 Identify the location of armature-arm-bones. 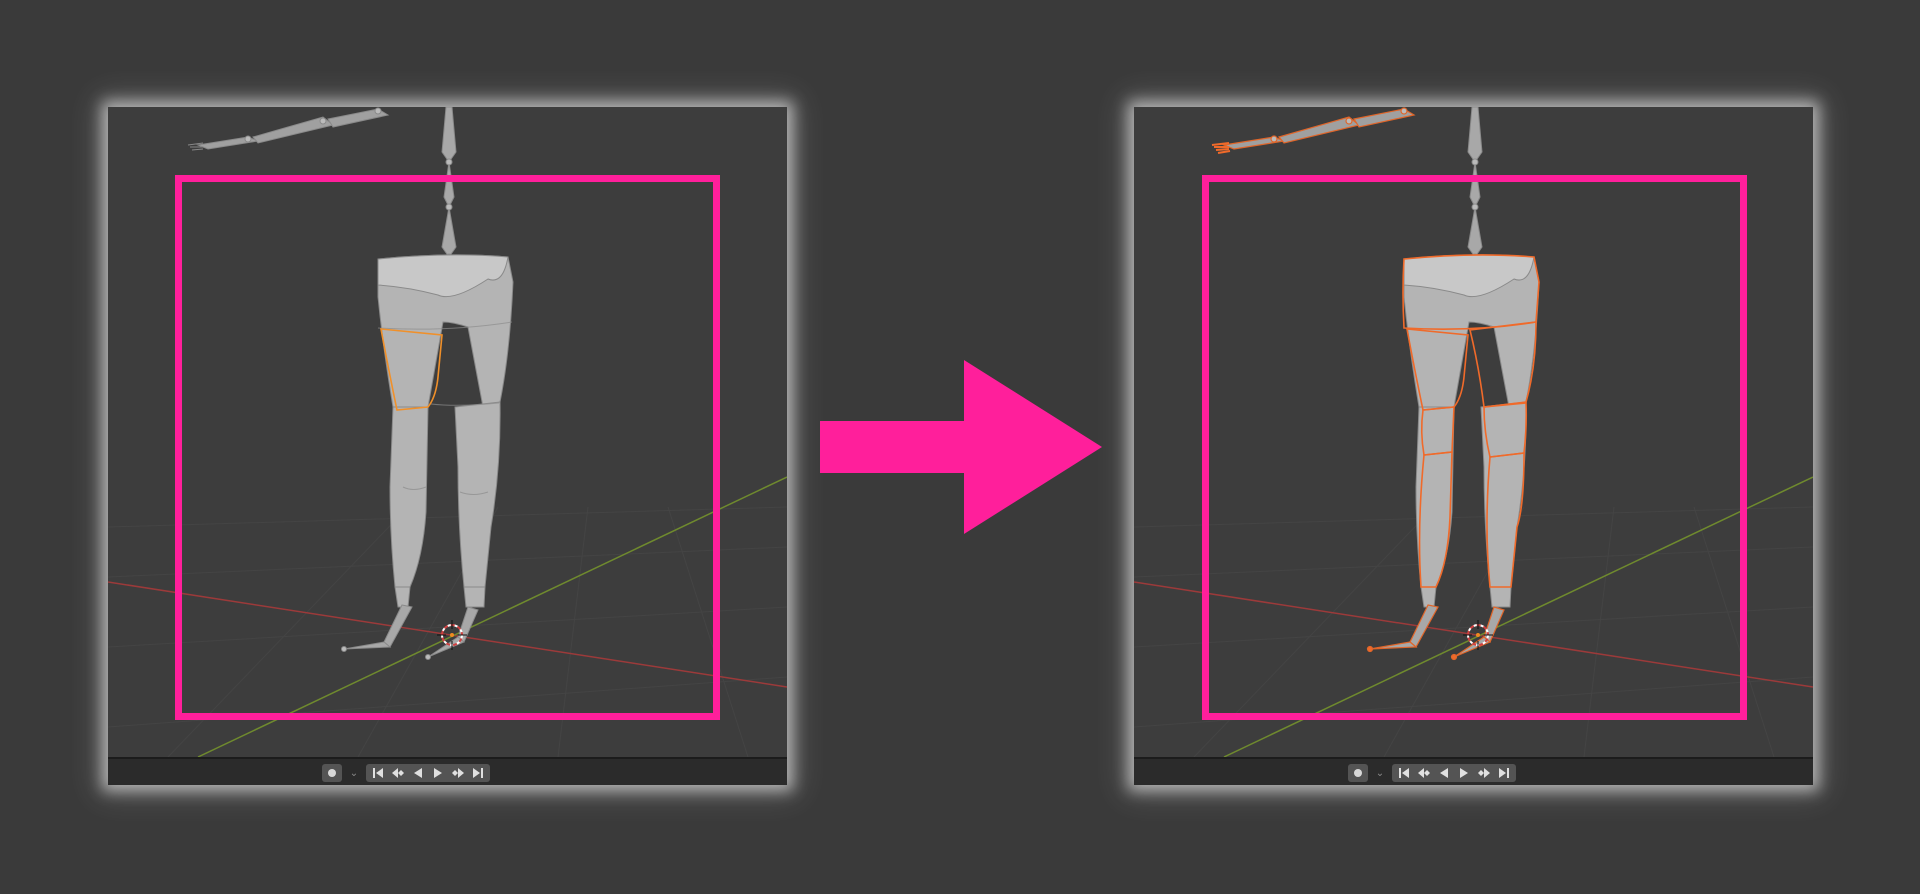
(288, 129).